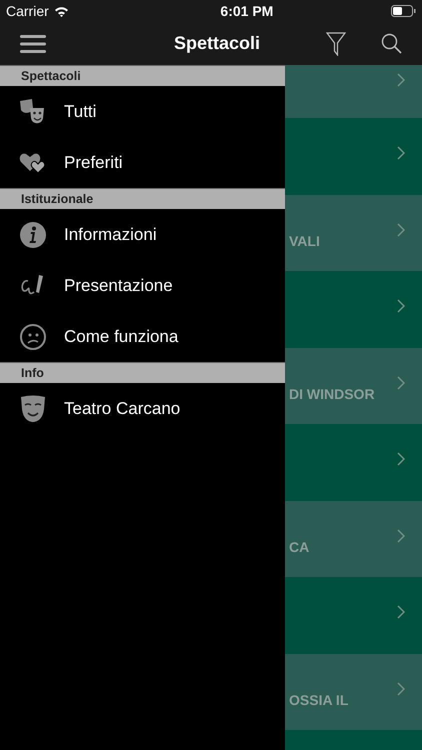 Image resolution: width=422 pixels, height=750 pixels. Describe the element at coordinates (217, 43) in the screenshot. I see `screen-title: Spettacoli` at that location.